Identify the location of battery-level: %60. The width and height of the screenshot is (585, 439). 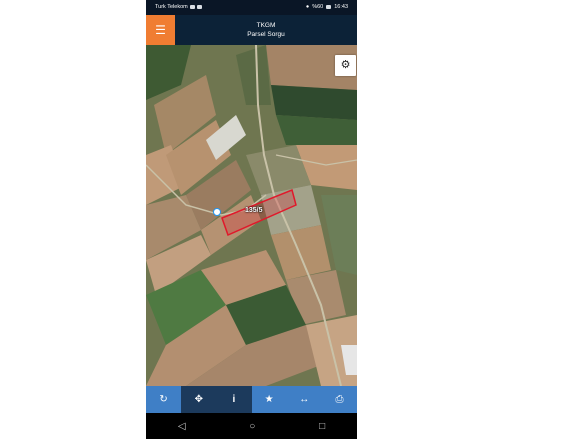
(318, 7).